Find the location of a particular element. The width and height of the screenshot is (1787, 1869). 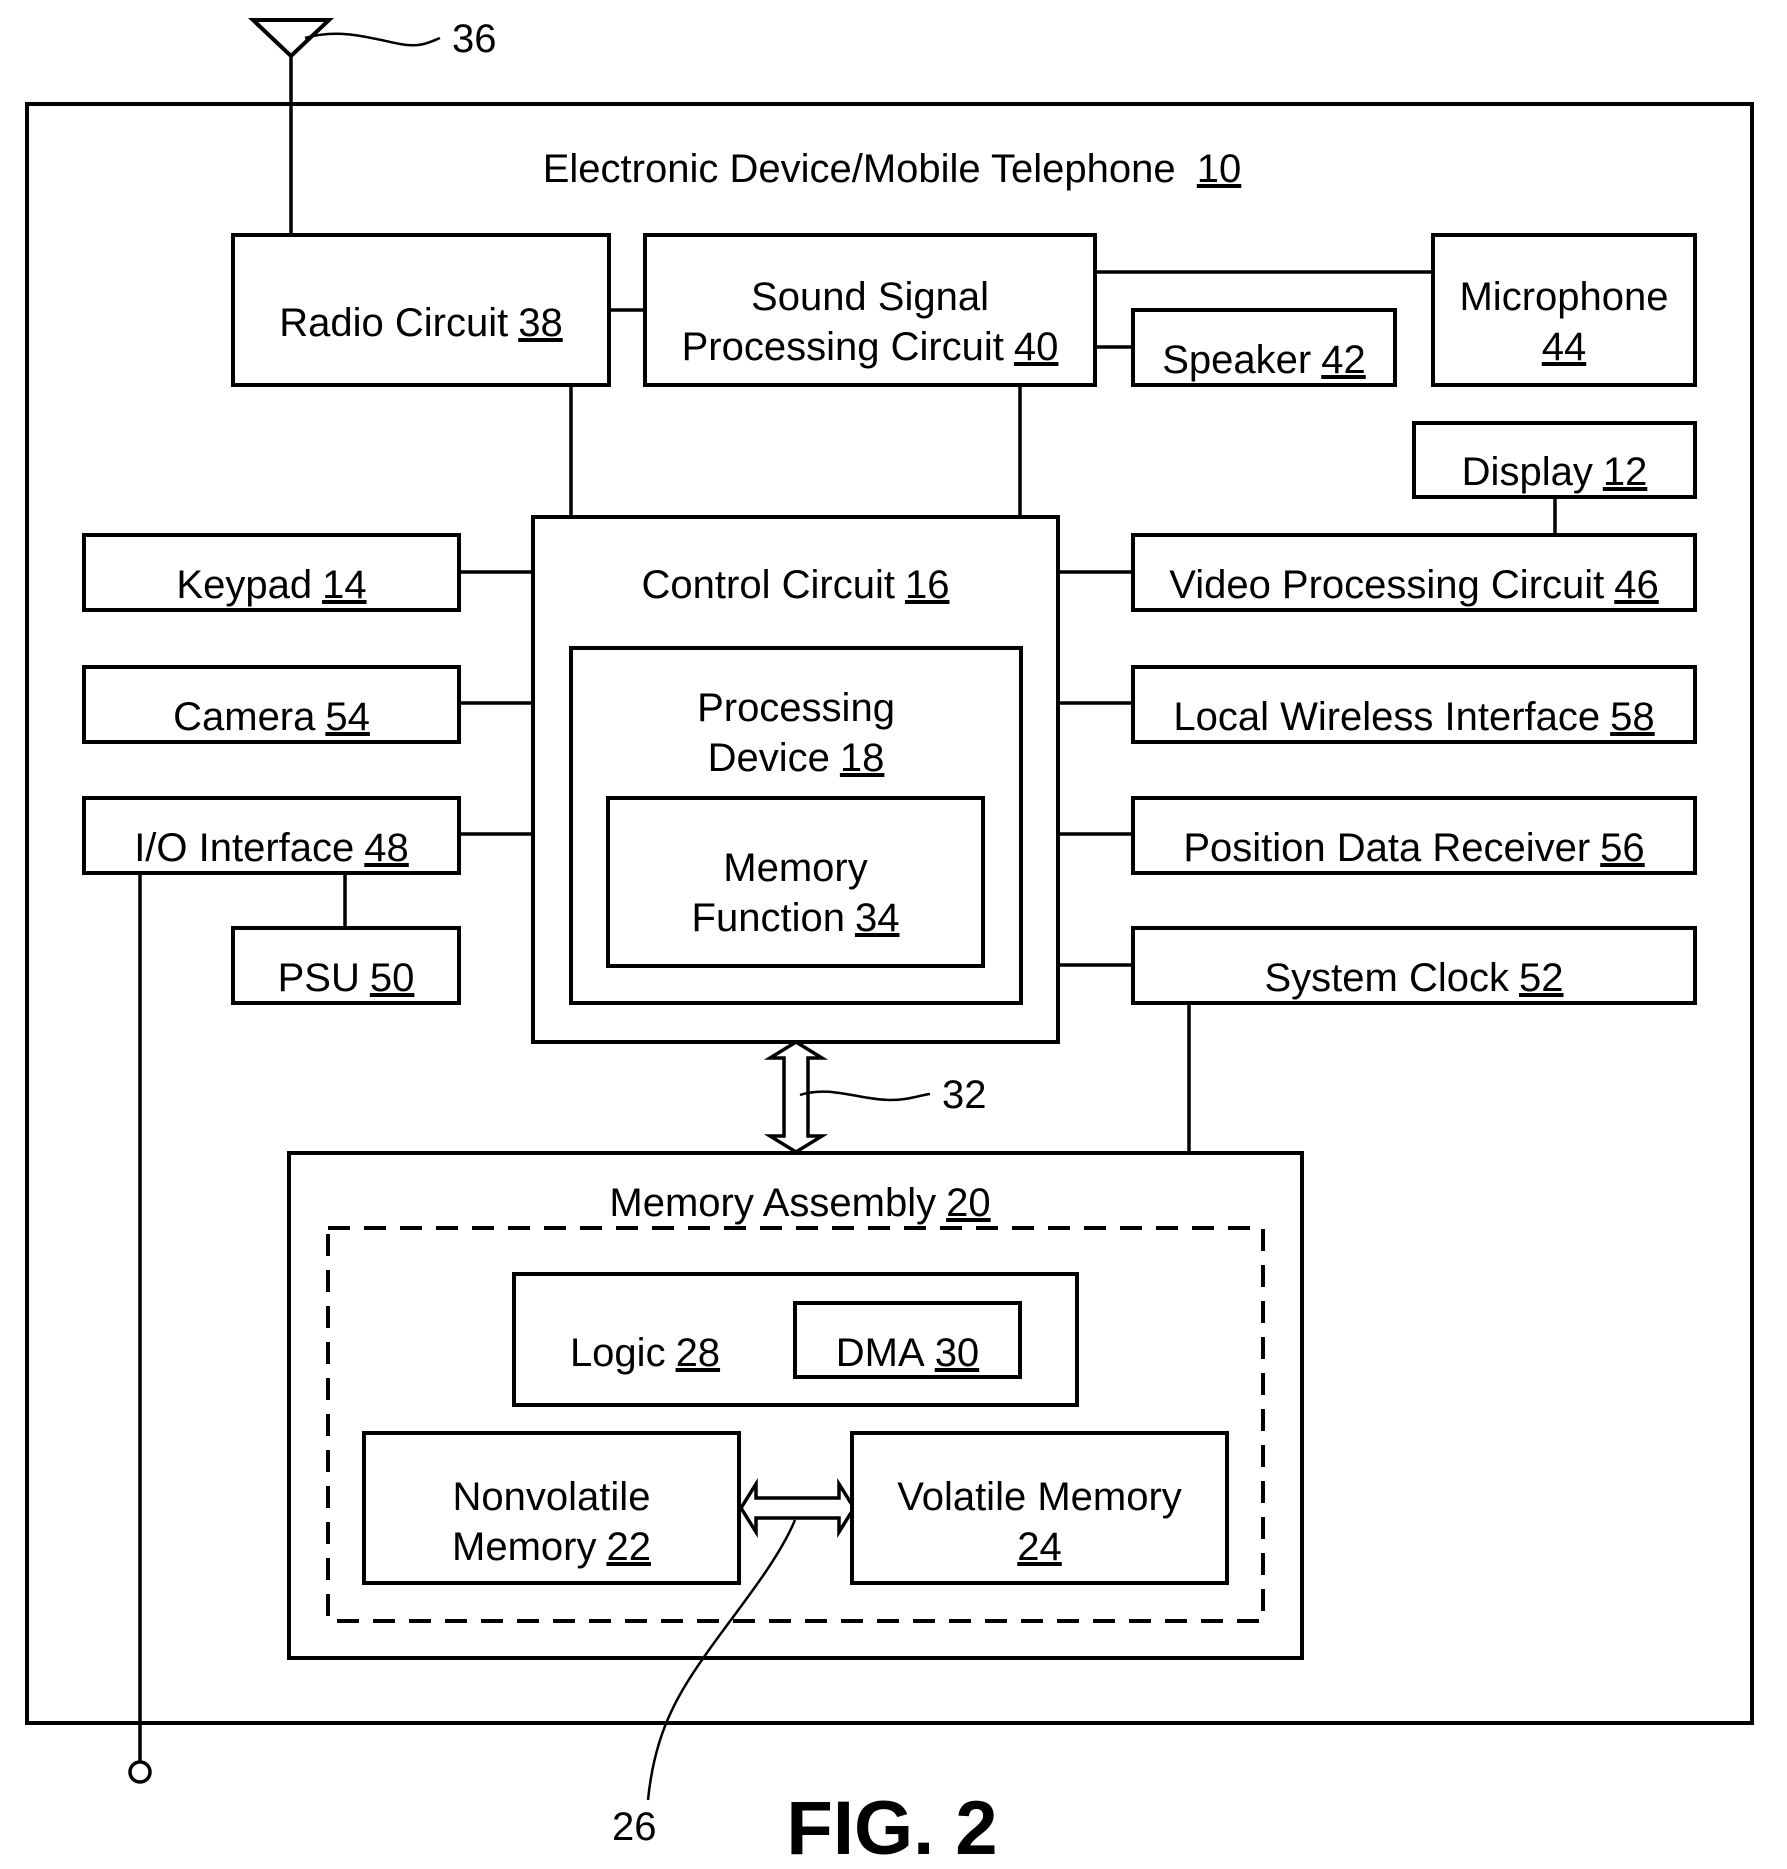

display-block: Display 12 is located at coordinates (1554, 460).